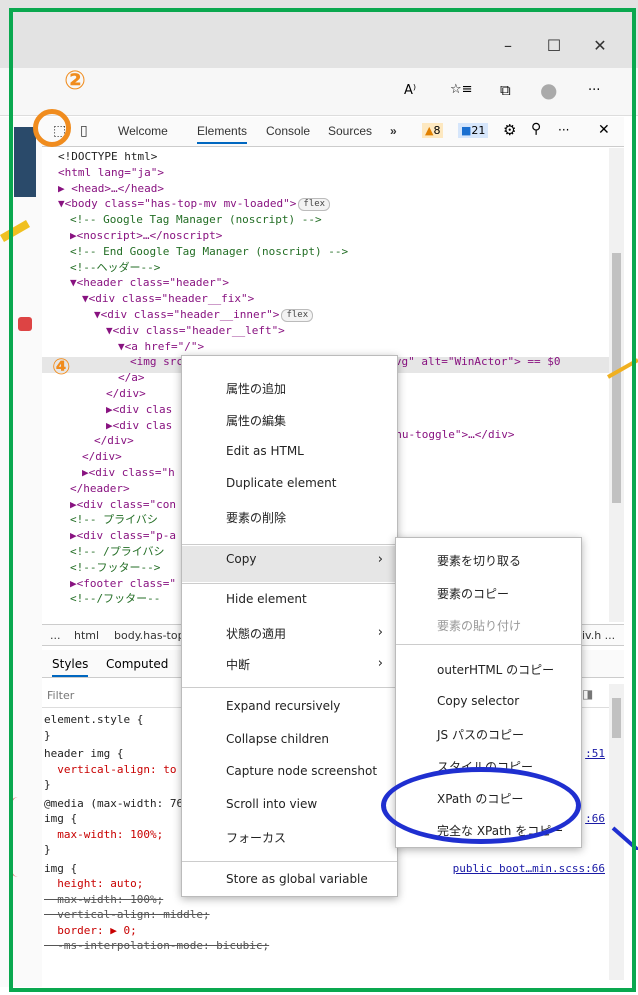  Describe the element at coordinates (149, 635) in the screenshot. I see `breadcrumb-body: body.has-top` at that location.